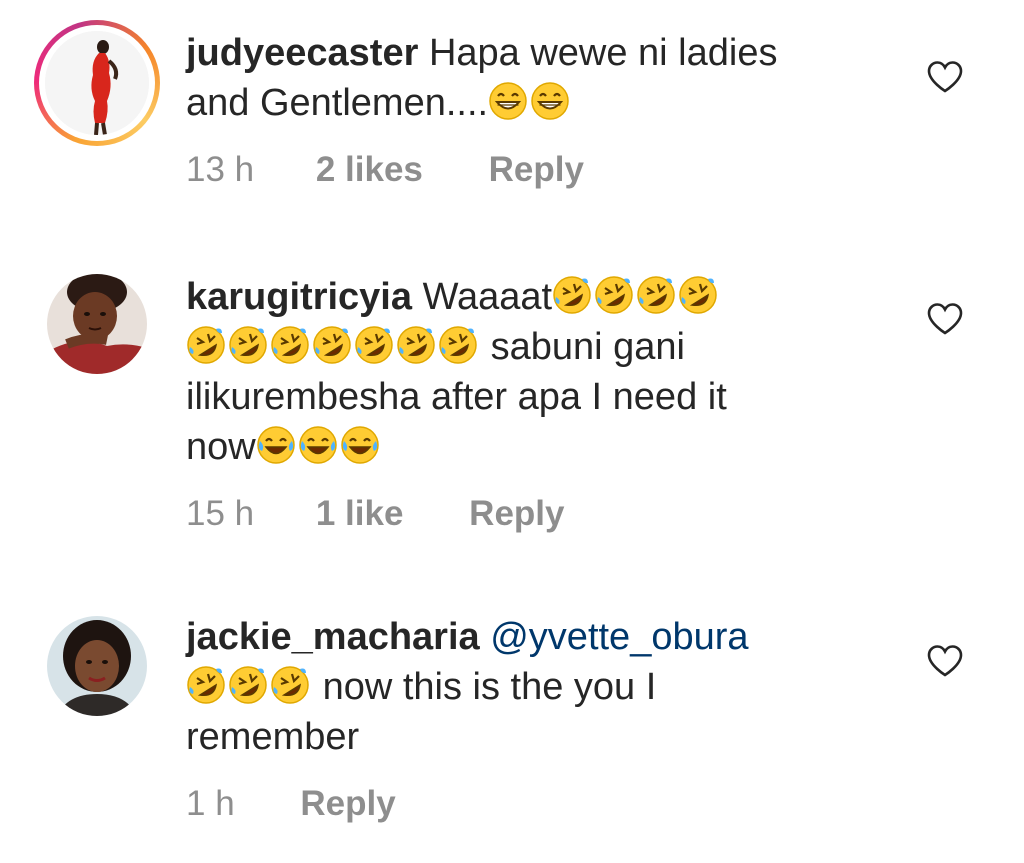 Image resolution: width=1024 pixels, height=863 pixels. What do you see at coordinates (302, 53) in the screenshot?
I see `comment-username: judyeecaster` at bounding box center [302, 53].